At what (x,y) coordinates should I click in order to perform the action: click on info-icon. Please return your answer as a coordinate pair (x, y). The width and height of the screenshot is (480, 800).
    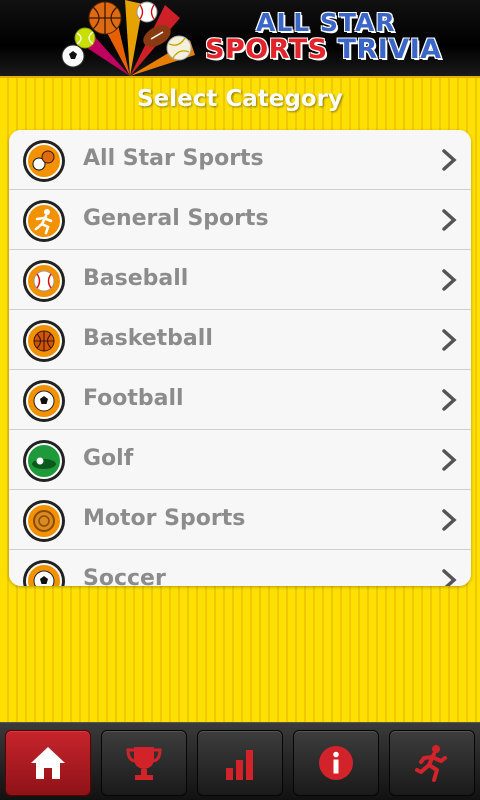
    Looking at the image, I should click on (336, 763).